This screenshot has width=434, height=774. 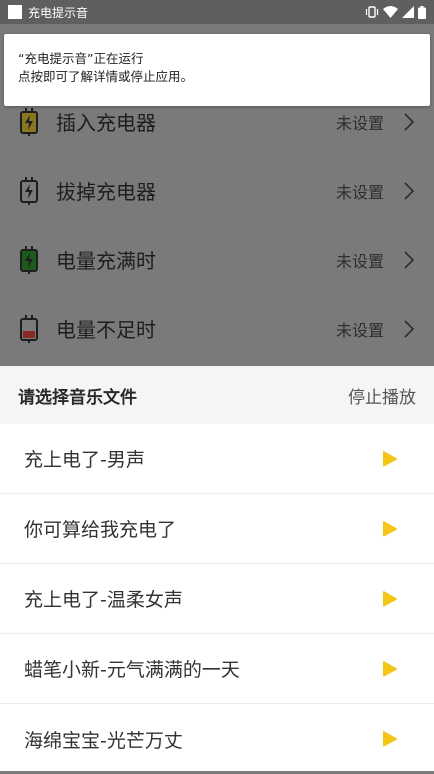 What do you see at coordinates (29, 329) in the screenshot?
I see `battery-low-icon` at bounding box center [29, 329].